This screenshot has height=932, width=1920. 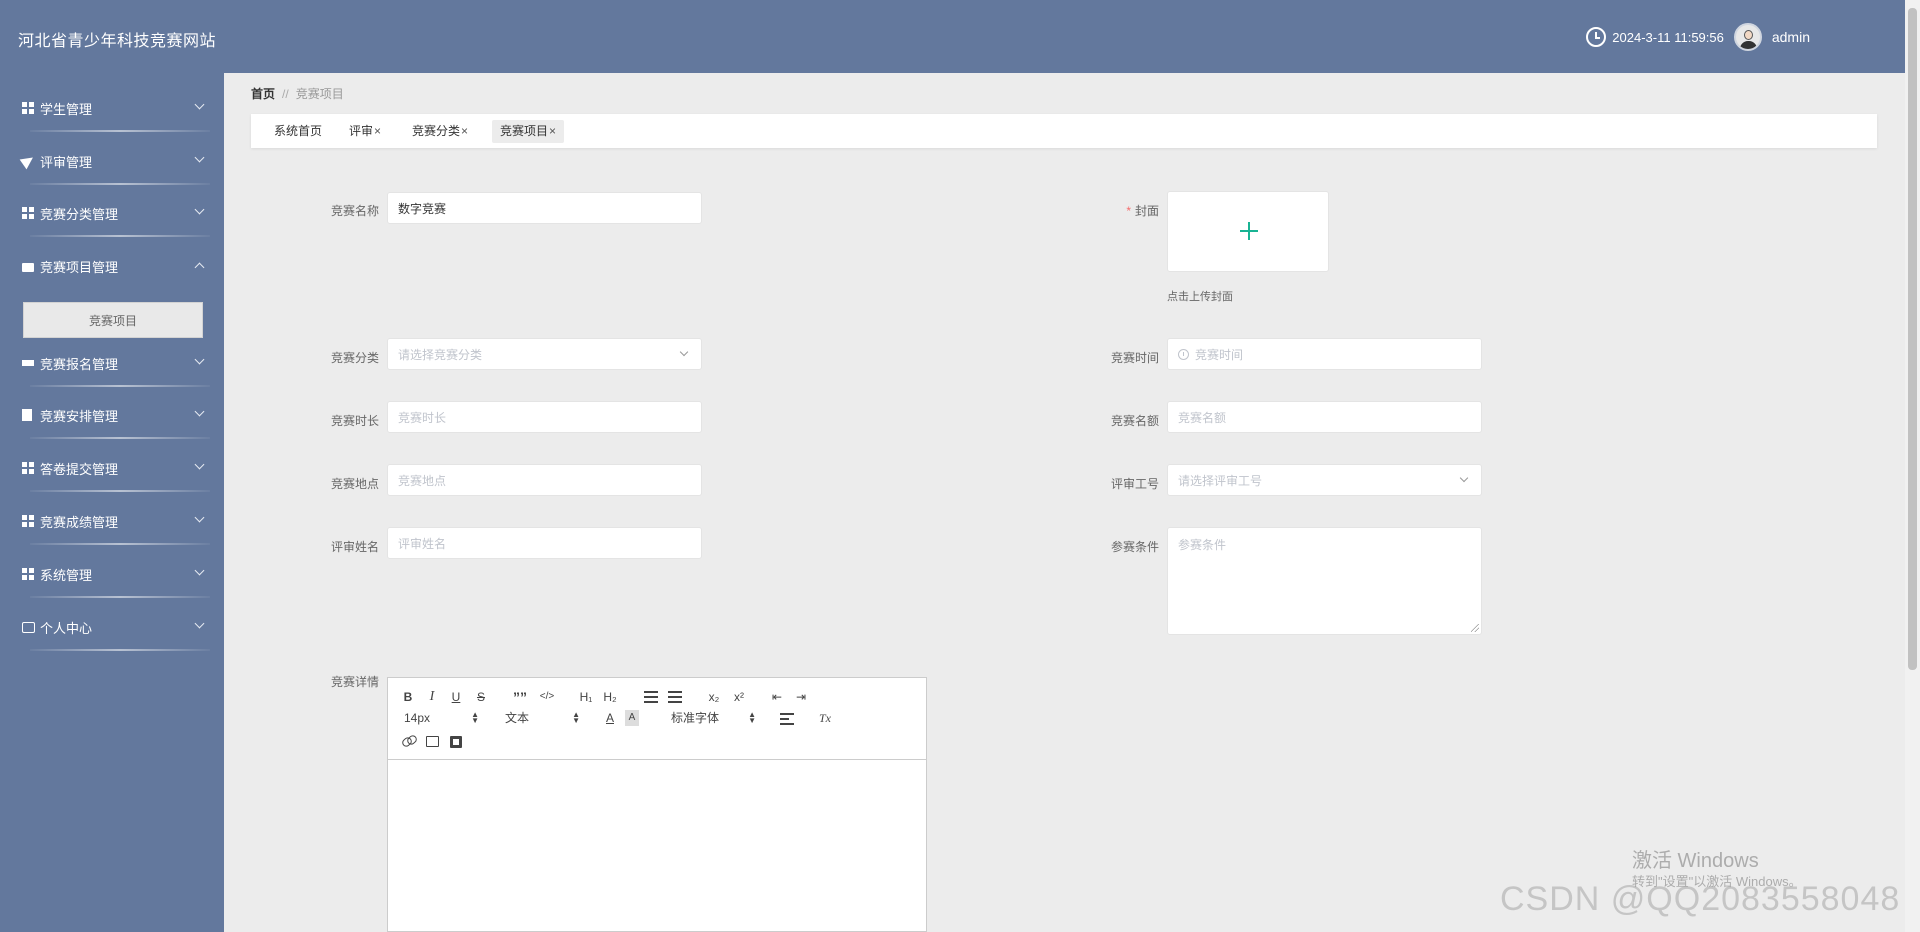 I want to click on sidebar-item-schedule-management: 竞赛安排管理, so click(x=112, y=415).